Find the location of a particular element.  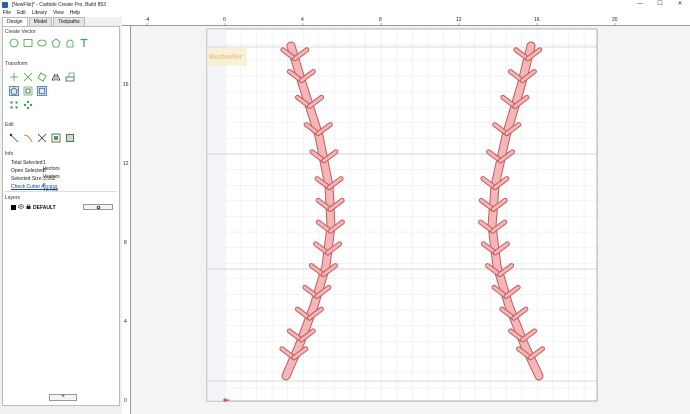

offset-icon is located at coordinates (28, 91).